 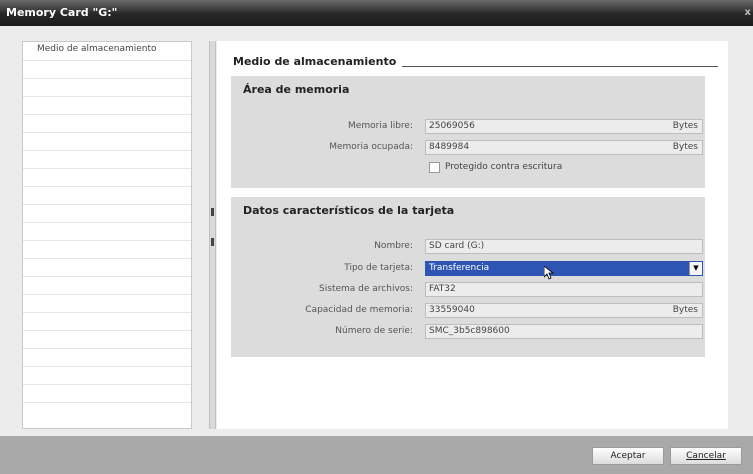 What do you see at coordinates (371, 147) in the screenshot?
I see `used-memory-label: Memoria ocupada:` at bounding box center [371, 147].